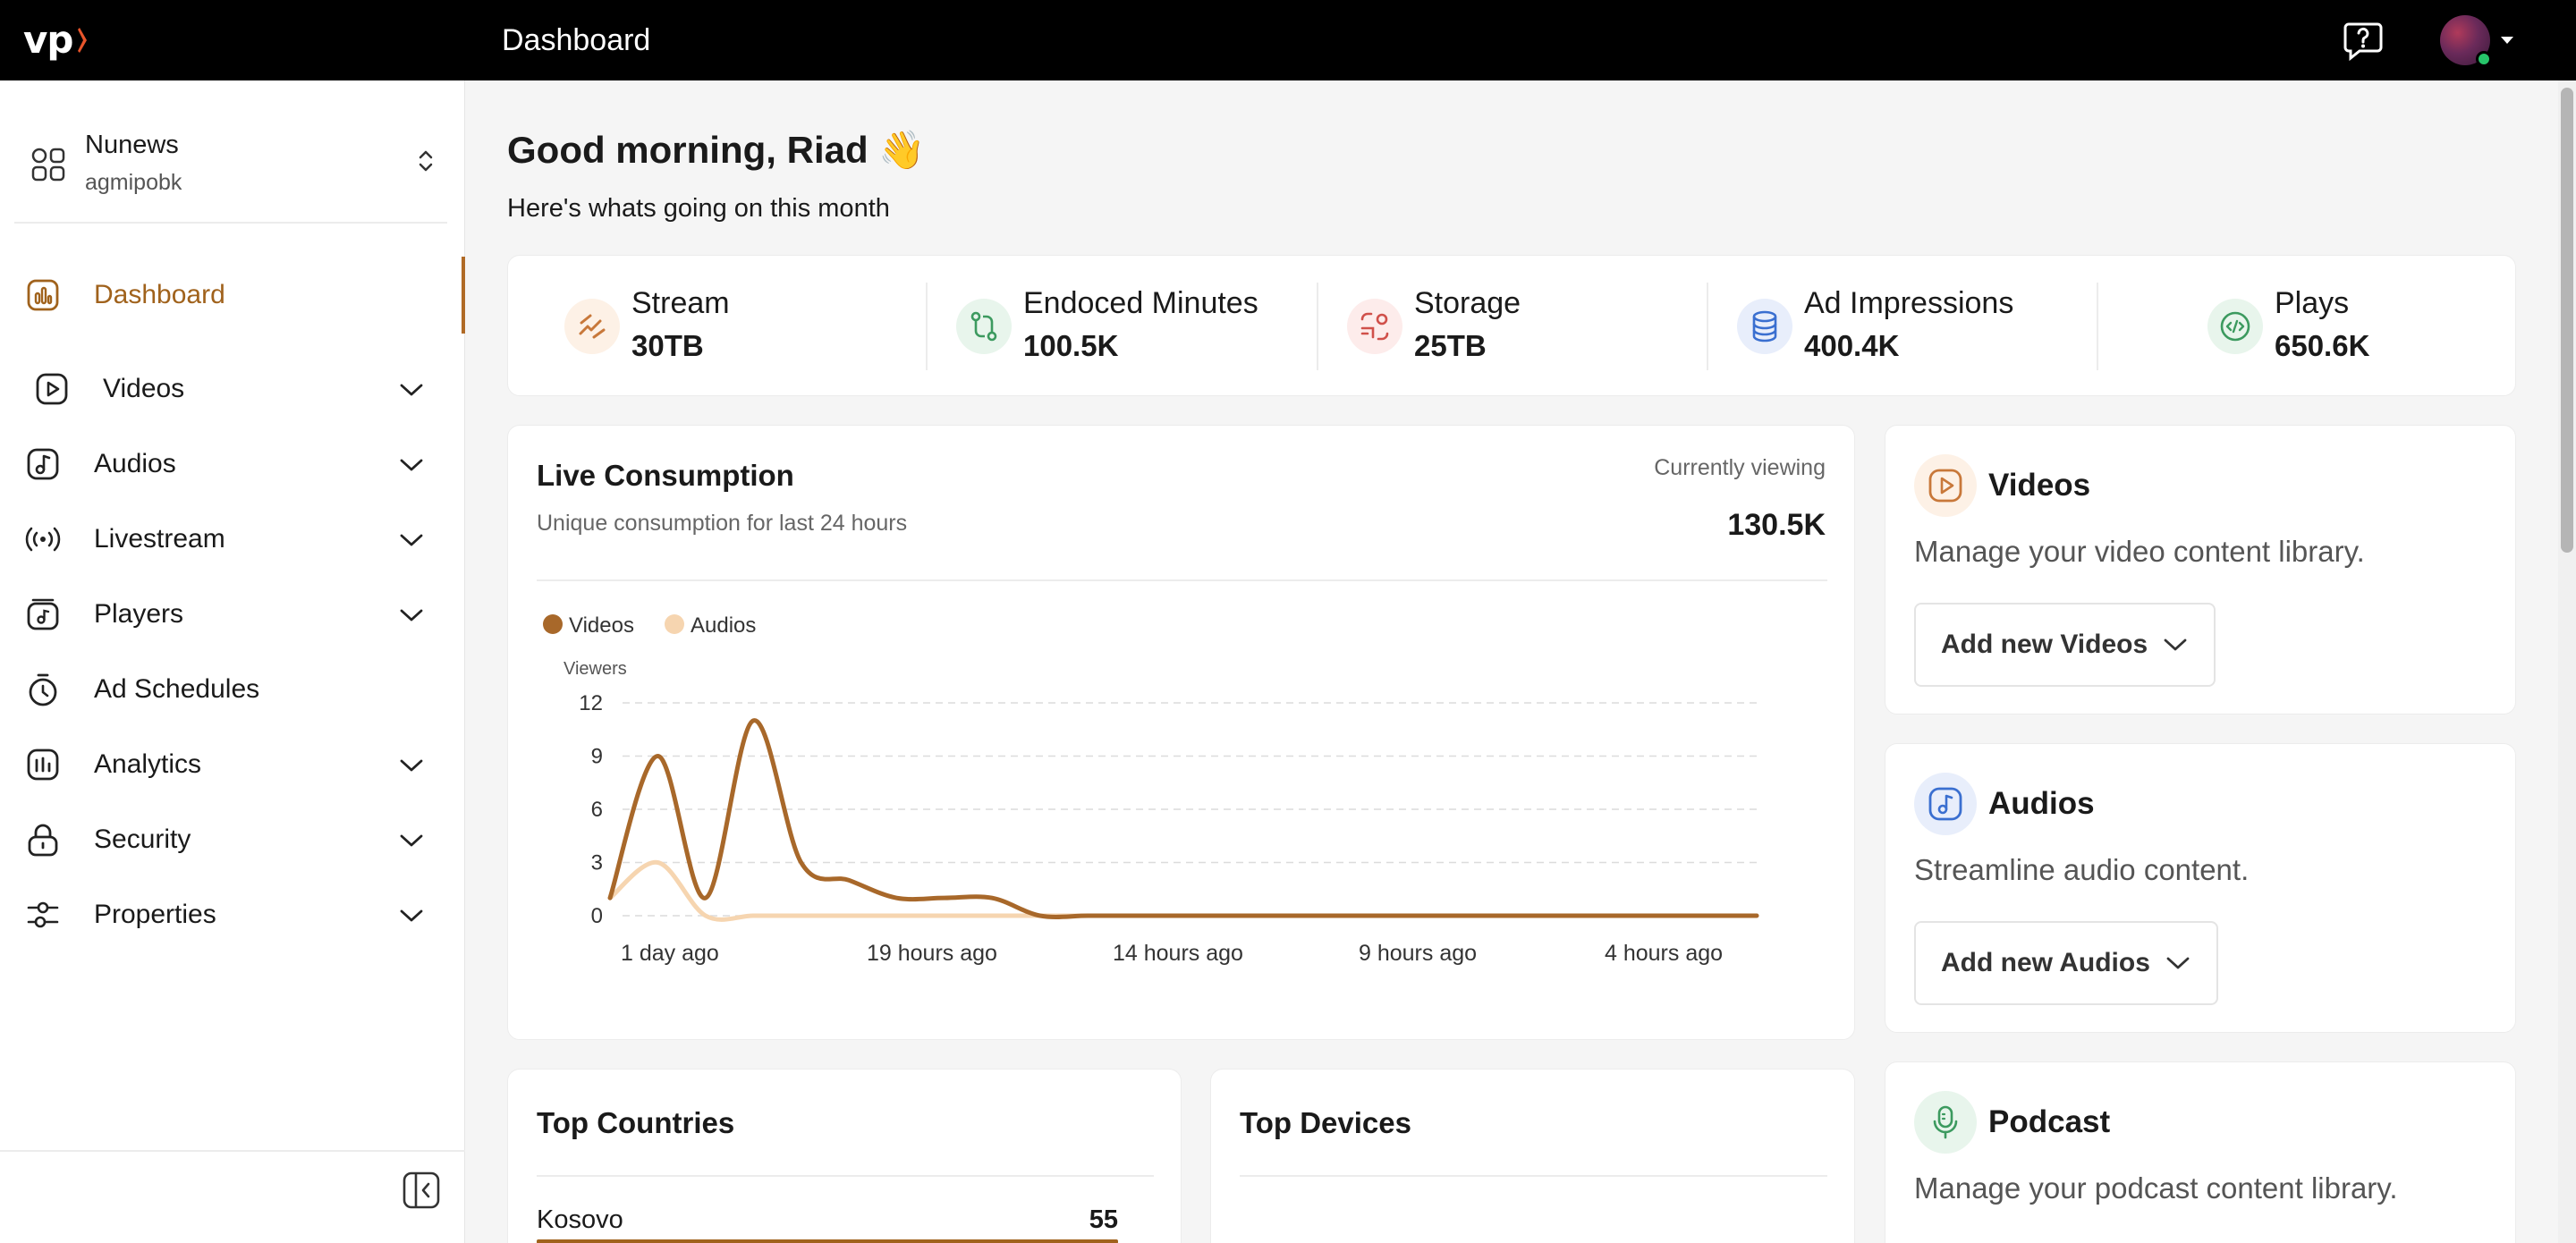  Describe the element at coordinates (48, 40) in the screenshot. I see `logo-text: vp` at that location.